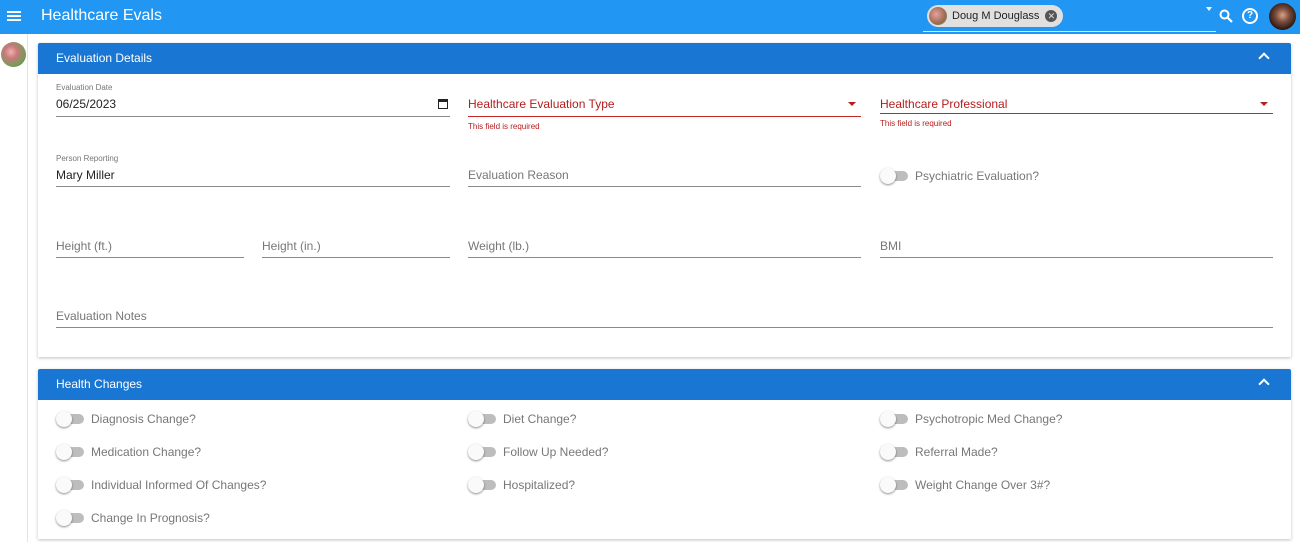 The height and width of the screenshot is (542, 1300). I want to click on hospitalized-toggle: Hospitalized?, so click(522, 485).